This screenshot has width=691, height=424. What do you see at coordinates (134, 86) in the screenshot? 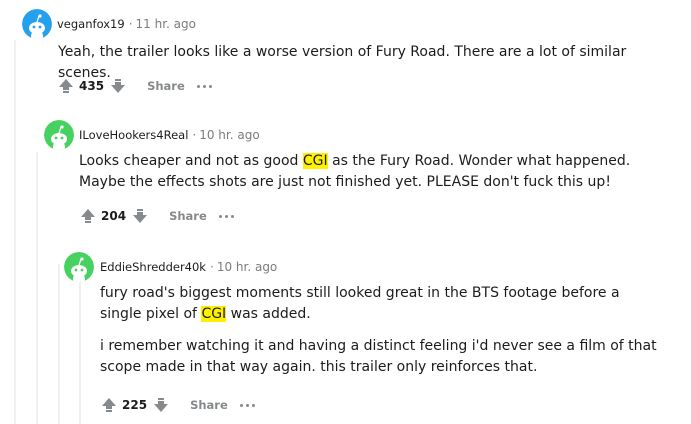
I see `comment-actions: 435 Share` at bounding box center [134, 86].